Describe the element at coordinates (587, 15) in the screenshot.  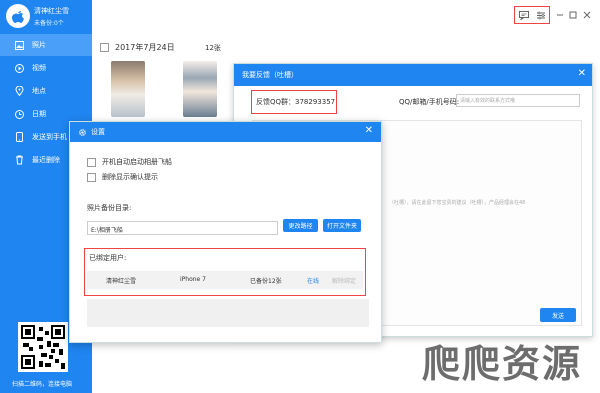
I see `close-icon` at that location.